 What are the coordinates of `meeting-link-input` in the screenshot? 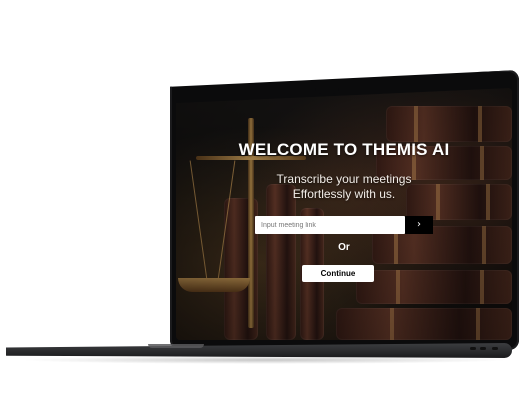 It's located at (330, 225).